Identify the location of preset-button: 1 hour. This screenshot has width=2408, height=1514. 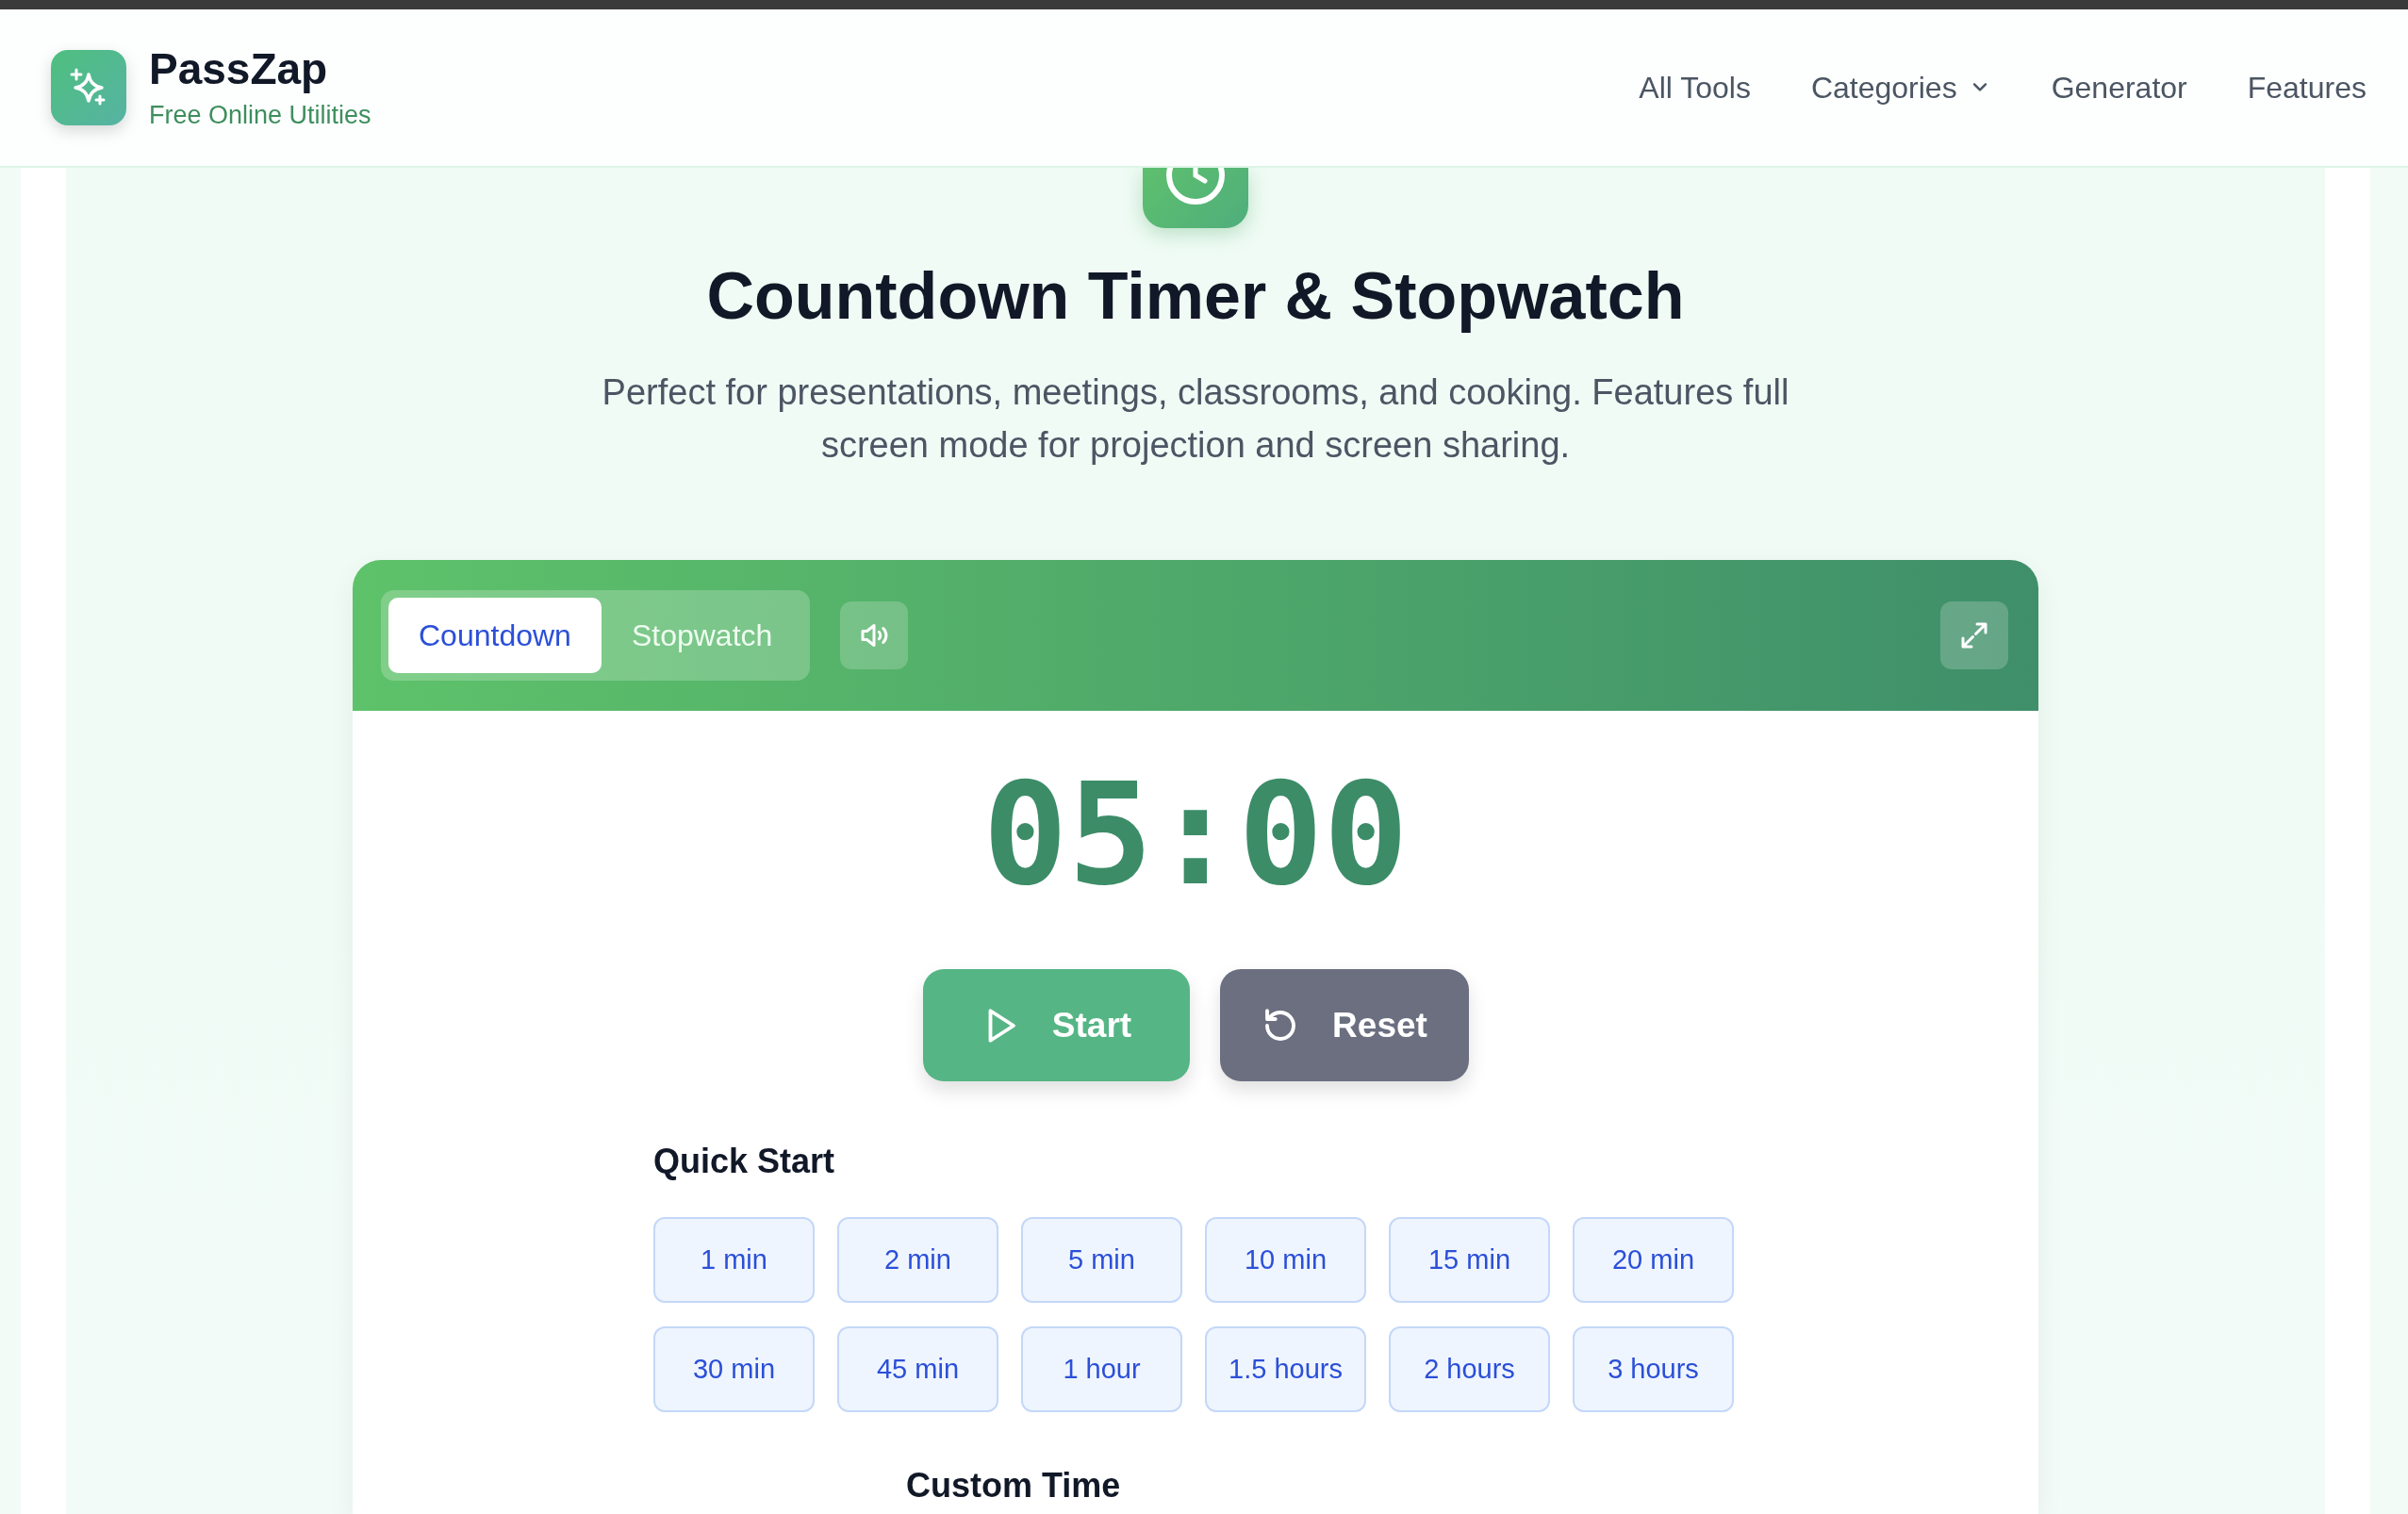
(1101, 1369).